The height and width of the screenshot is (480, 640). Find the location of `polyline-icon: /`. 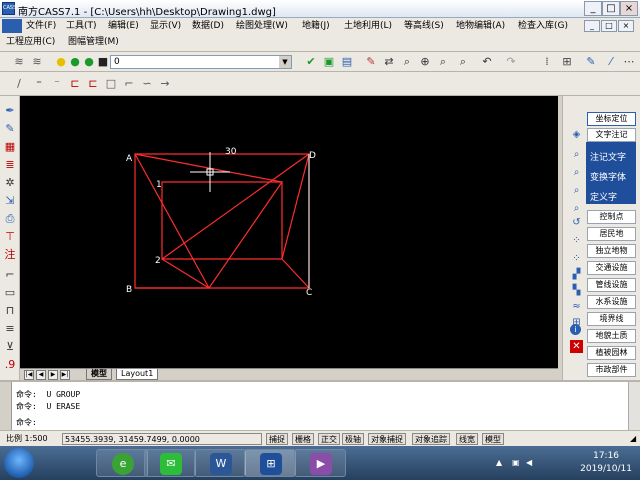

polyline-icon: / is located at coordinates (19, 84).